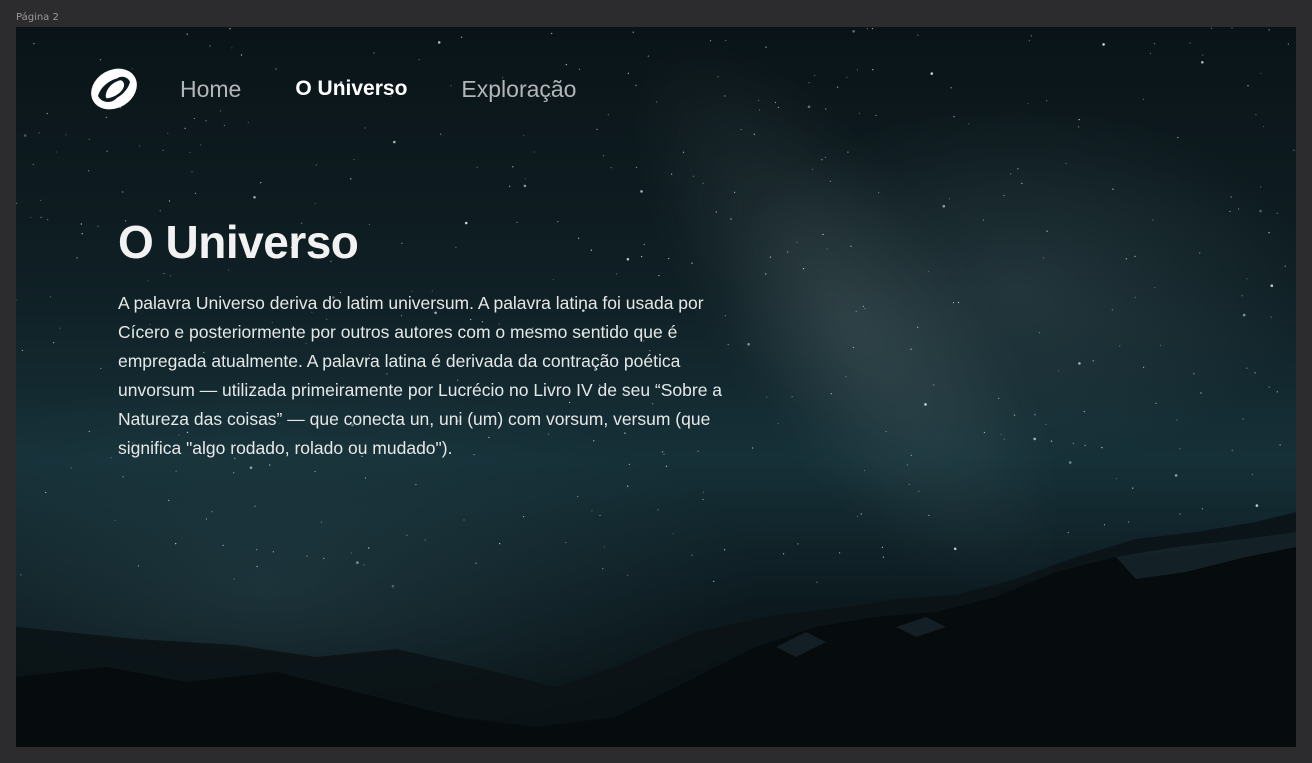 Image resolution: width=1312 pixels, height=763 pixels. Describe the element at coordinates (37, 17) in the screenshot. I see `page-label: Página 2` at that location.